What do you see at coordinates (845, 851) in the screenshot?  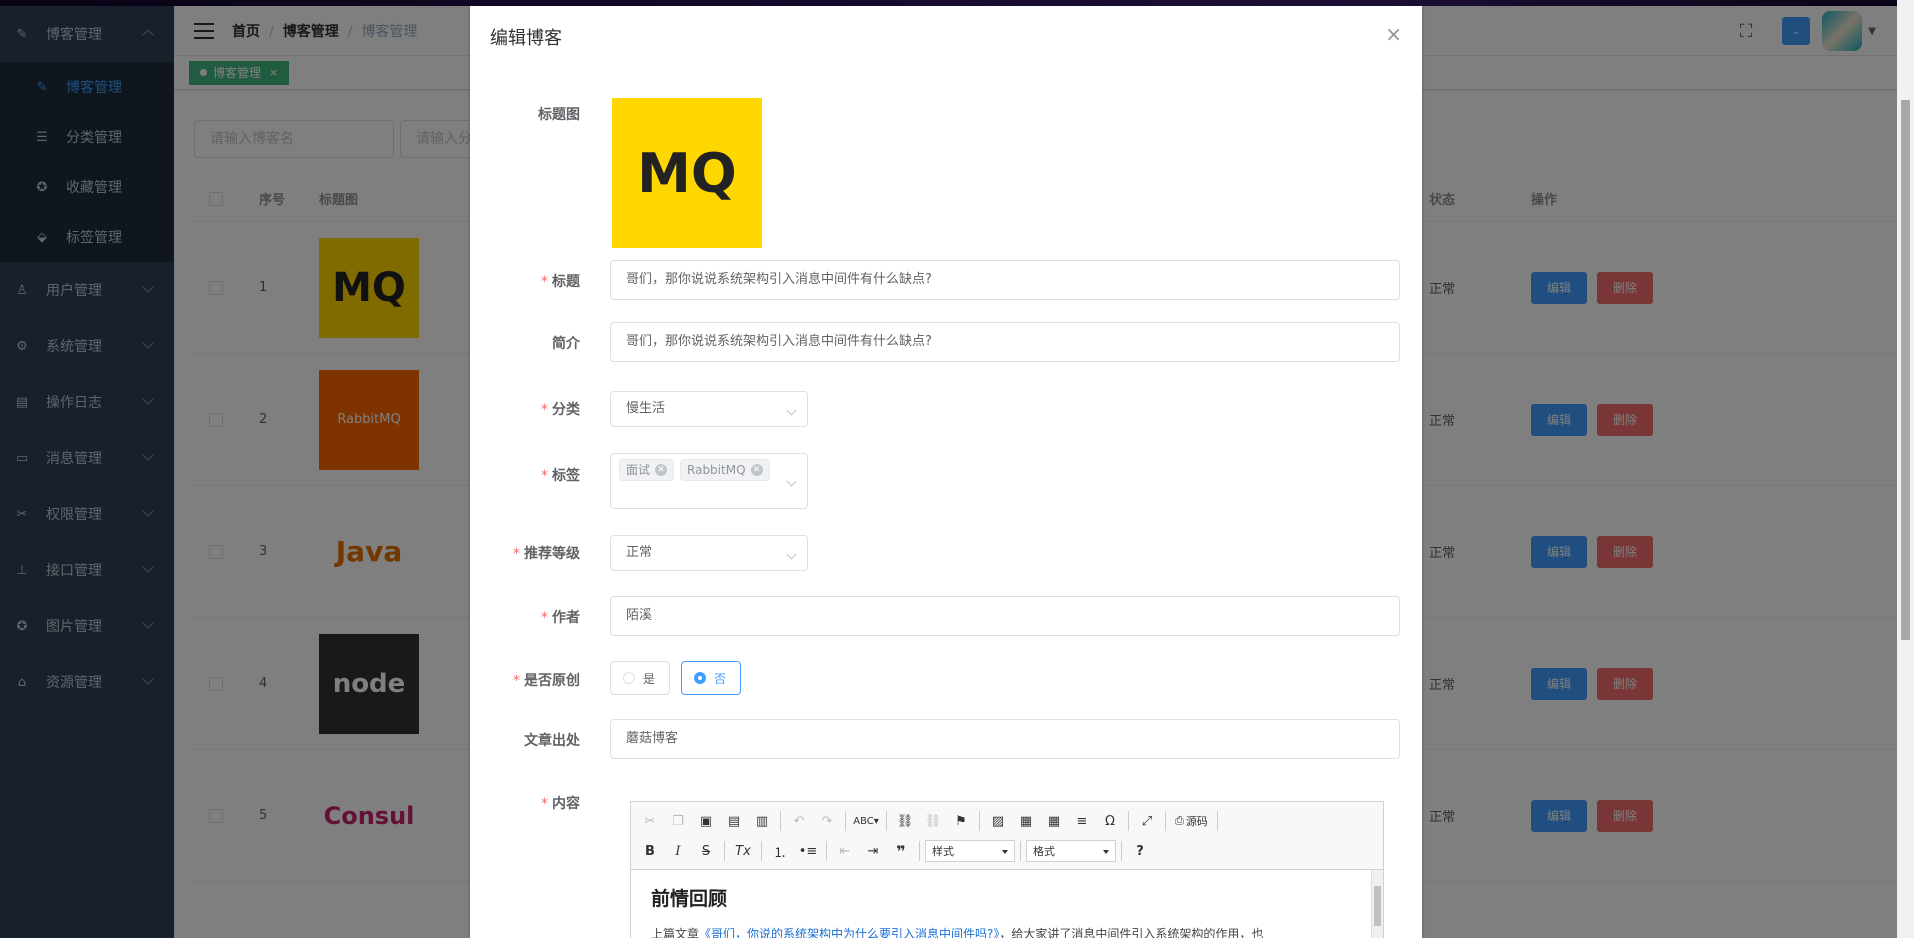 I see `outdent-icon: ⇤` at bounding box center [845, 851].